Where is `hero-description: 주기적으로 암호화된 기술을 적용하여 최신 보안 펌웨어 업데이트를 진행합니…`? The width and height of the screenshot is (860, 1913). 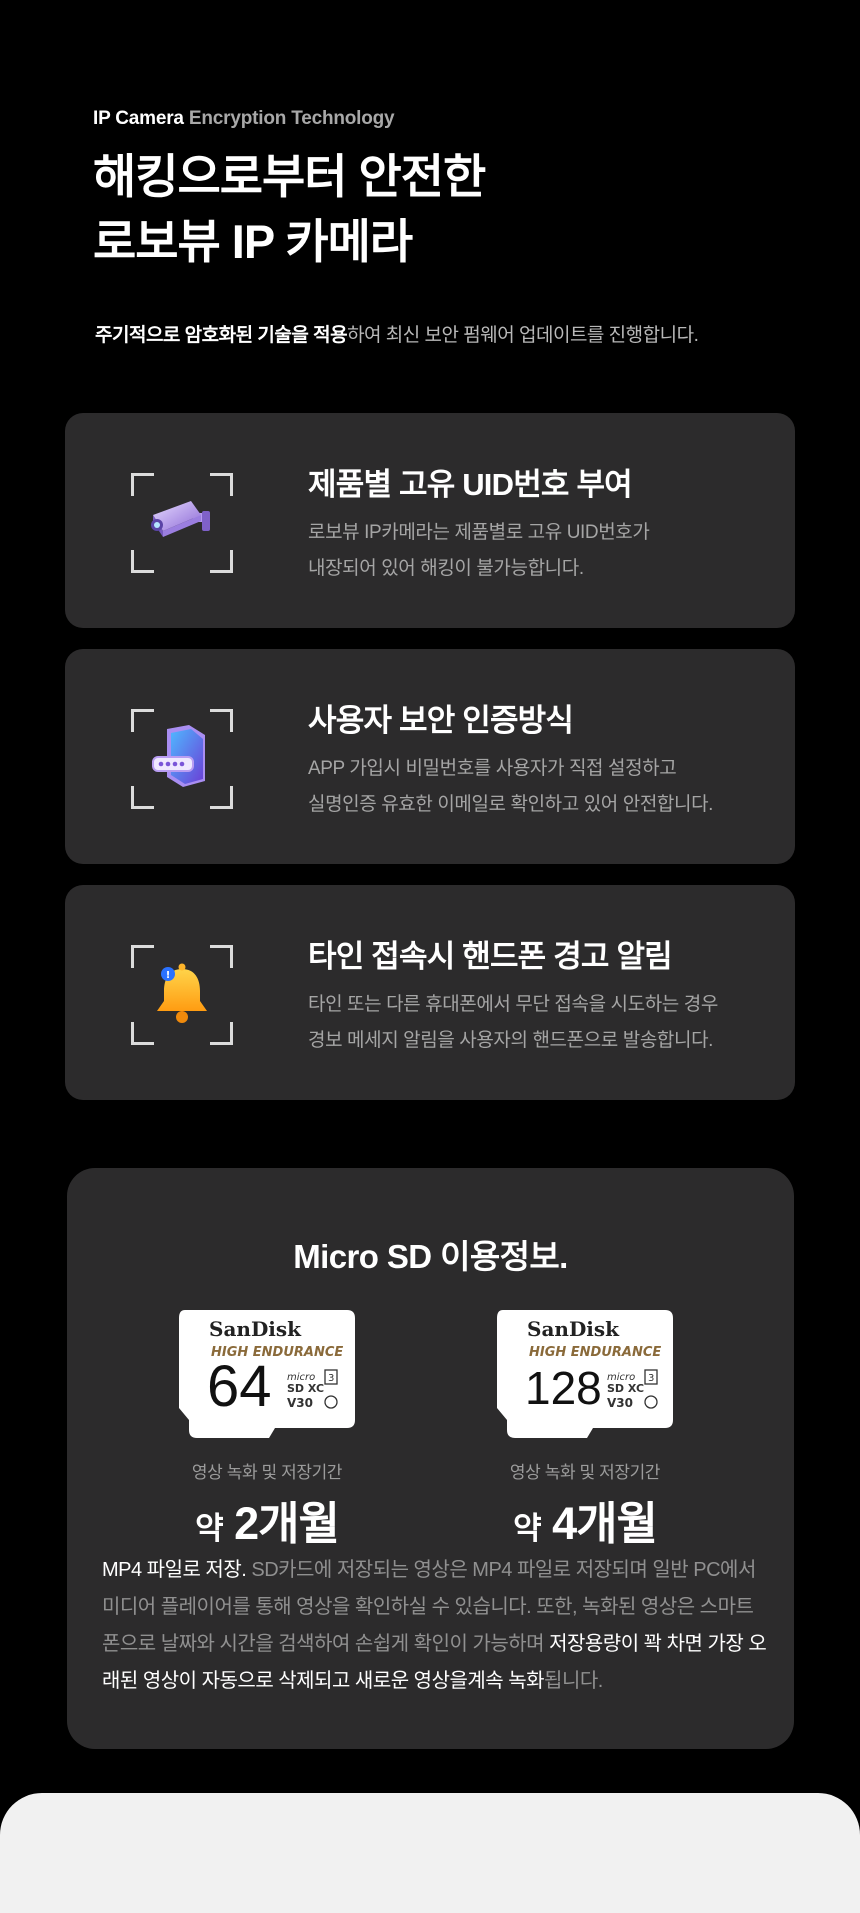 hero-description: 주기적으로 암호화된 기술을 적용하여 최신 보안 펌웨어 업데이트를 진행합니… is located at coordinates (397, 333).